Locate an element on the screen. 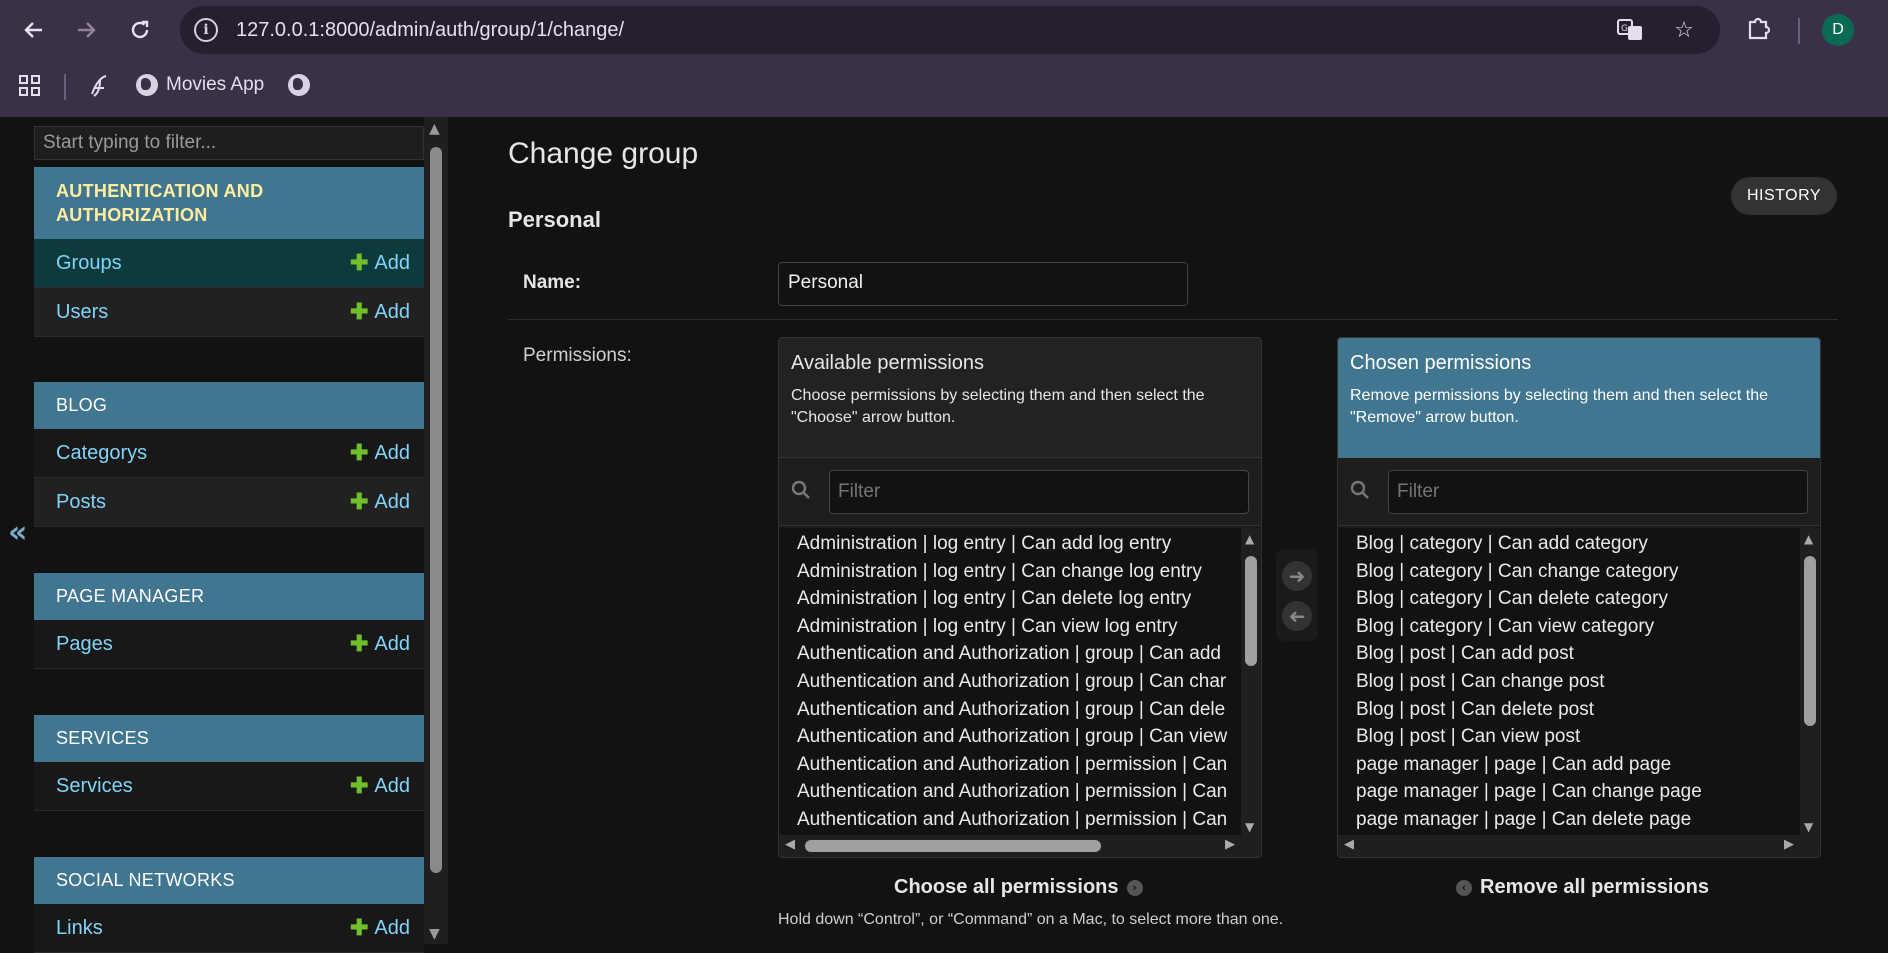  sidebar-scroll-thumb is located at coordinates (436, 510).